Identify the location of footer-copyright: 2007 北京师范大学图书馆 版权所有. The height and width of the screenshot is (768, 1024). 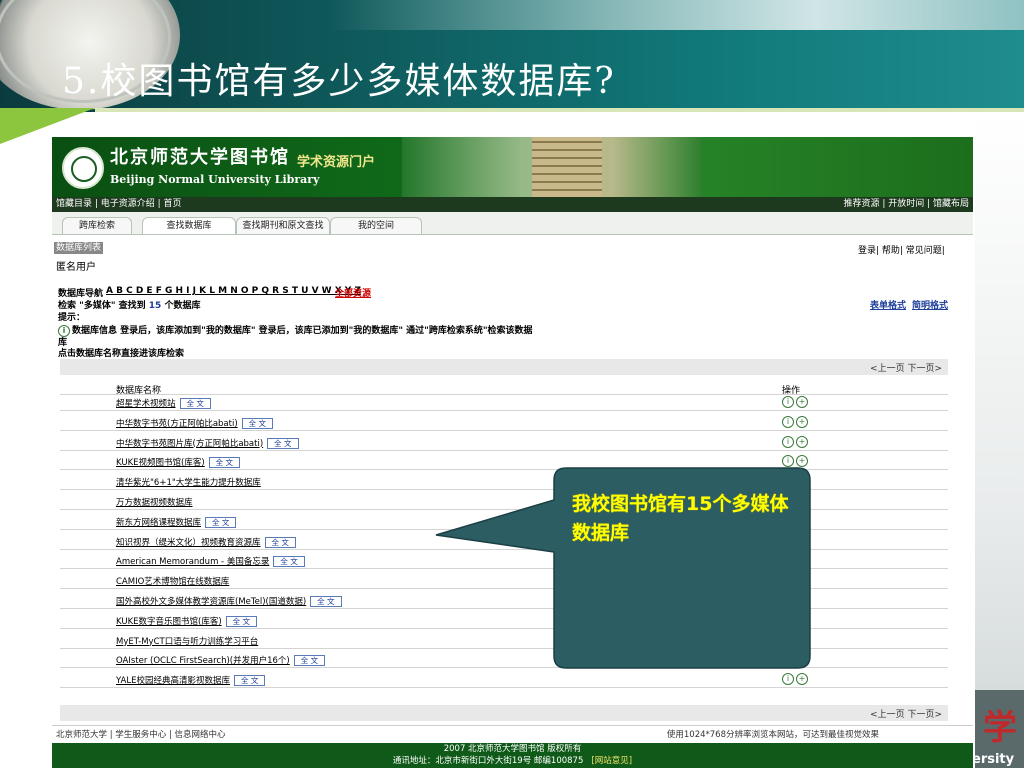
(512, 749).